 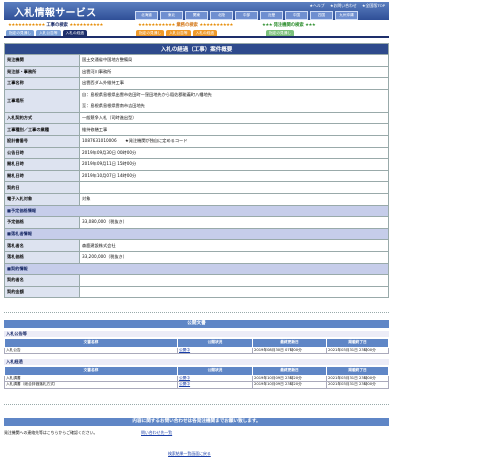 What do you see at coordinates (196, 60) in the screenshot?
I see `table-row: 発注機関 国土交通省中国地方整備局` at bounding box center [196, 60].